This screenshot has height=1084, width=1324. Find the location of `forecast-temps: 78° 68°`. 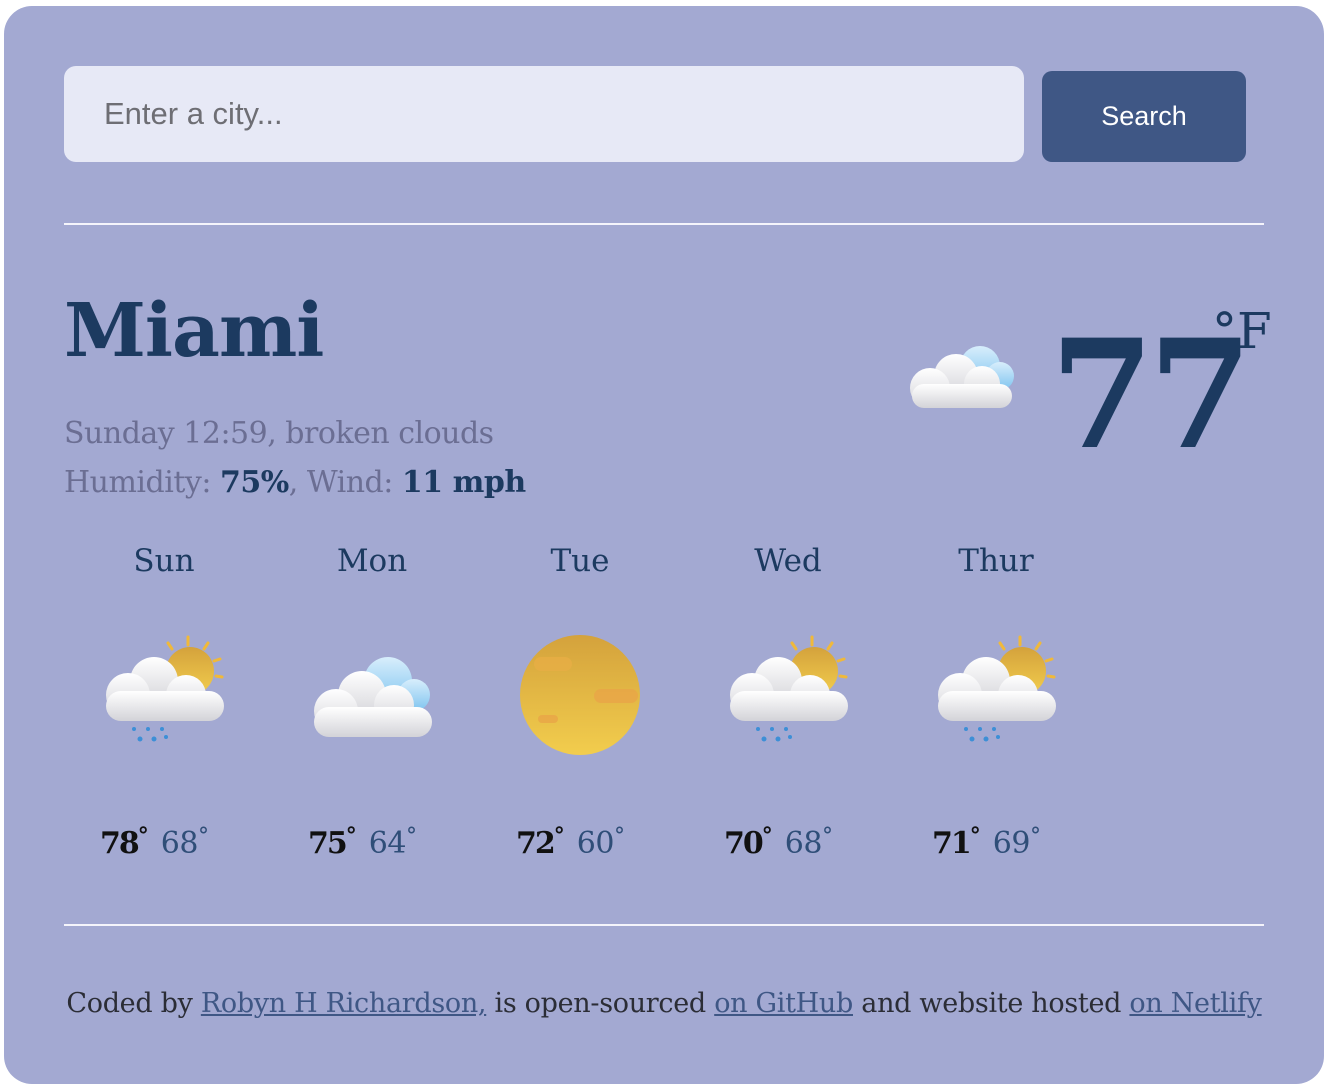

forecast-temps: 78° 68° is located at coordinates (154, 842).